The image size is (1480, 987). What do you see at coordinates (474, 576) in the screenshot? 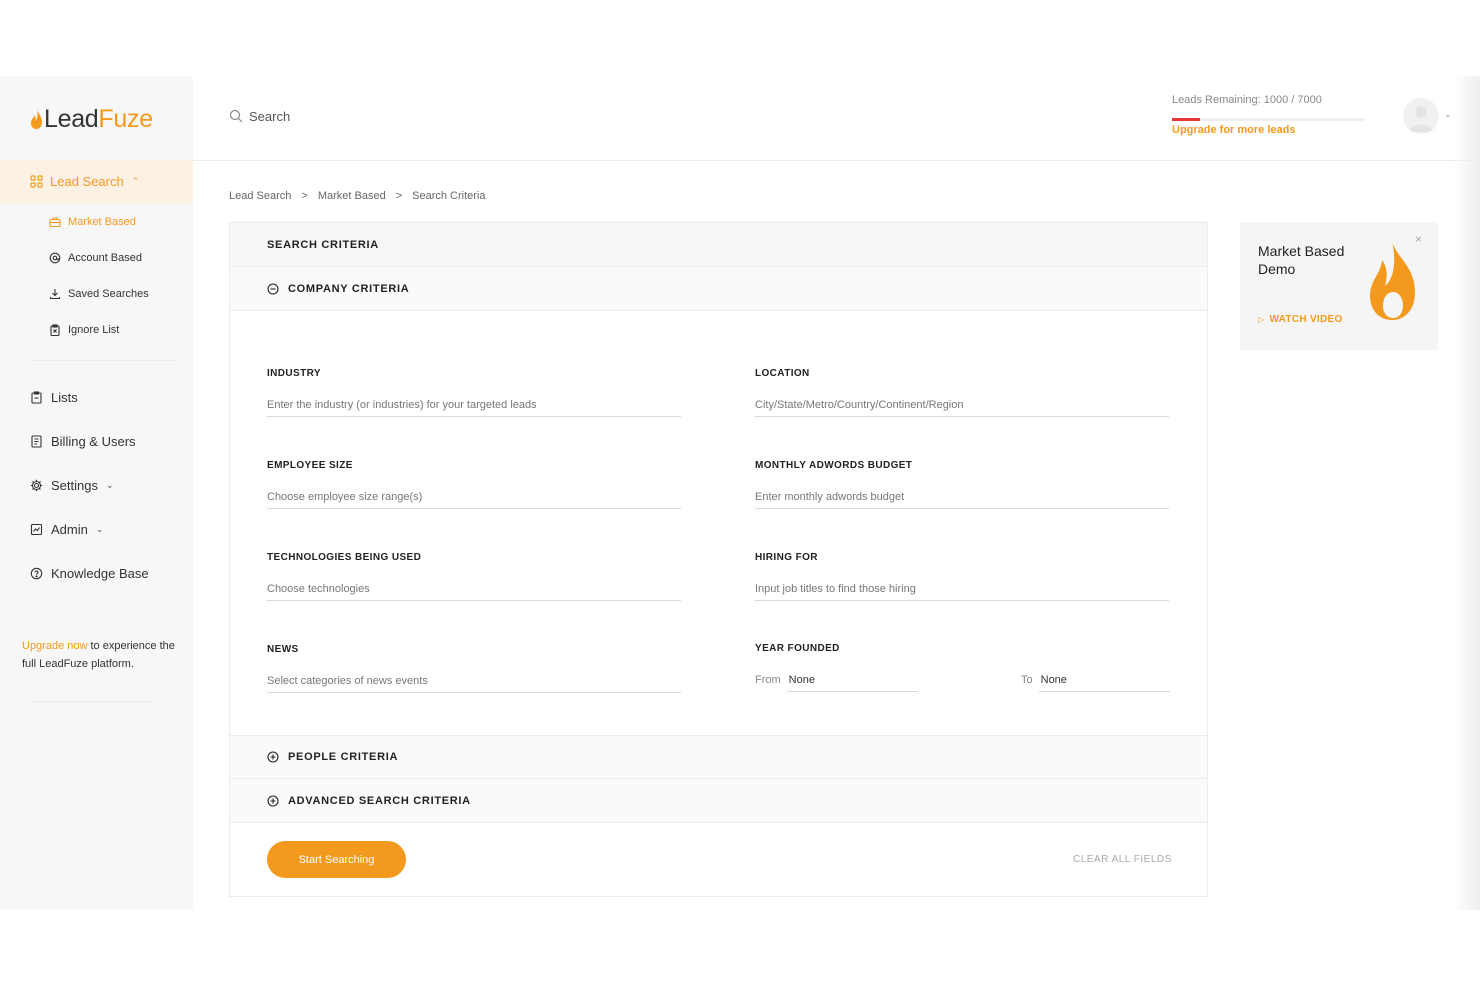
I see `technologies-field: TECHNOLOGIES BEING USED` at bounding box center [474, 576].